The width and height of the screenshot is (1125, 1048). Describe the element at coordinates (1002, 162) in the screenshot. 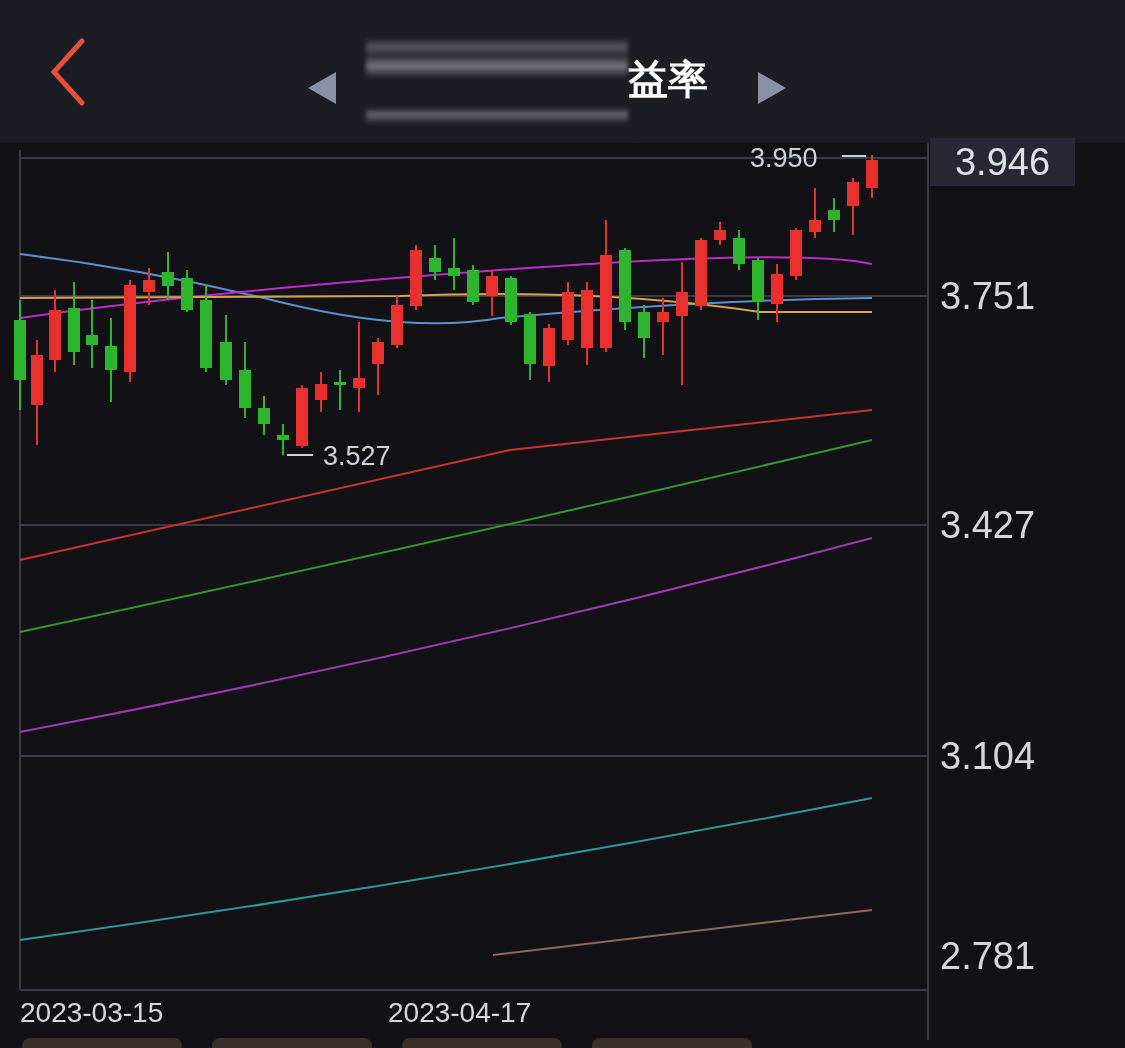

I see `current-price-label: 3.946` at that location.